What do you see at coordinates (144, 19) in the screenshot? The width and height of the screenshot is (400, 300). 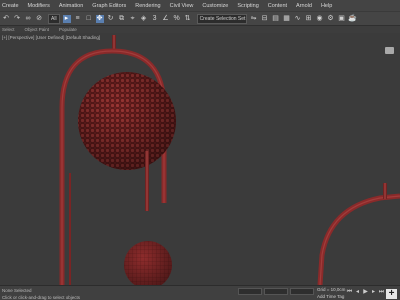 I see `pivot-icon: ◈` at bounding box center [144, 19].